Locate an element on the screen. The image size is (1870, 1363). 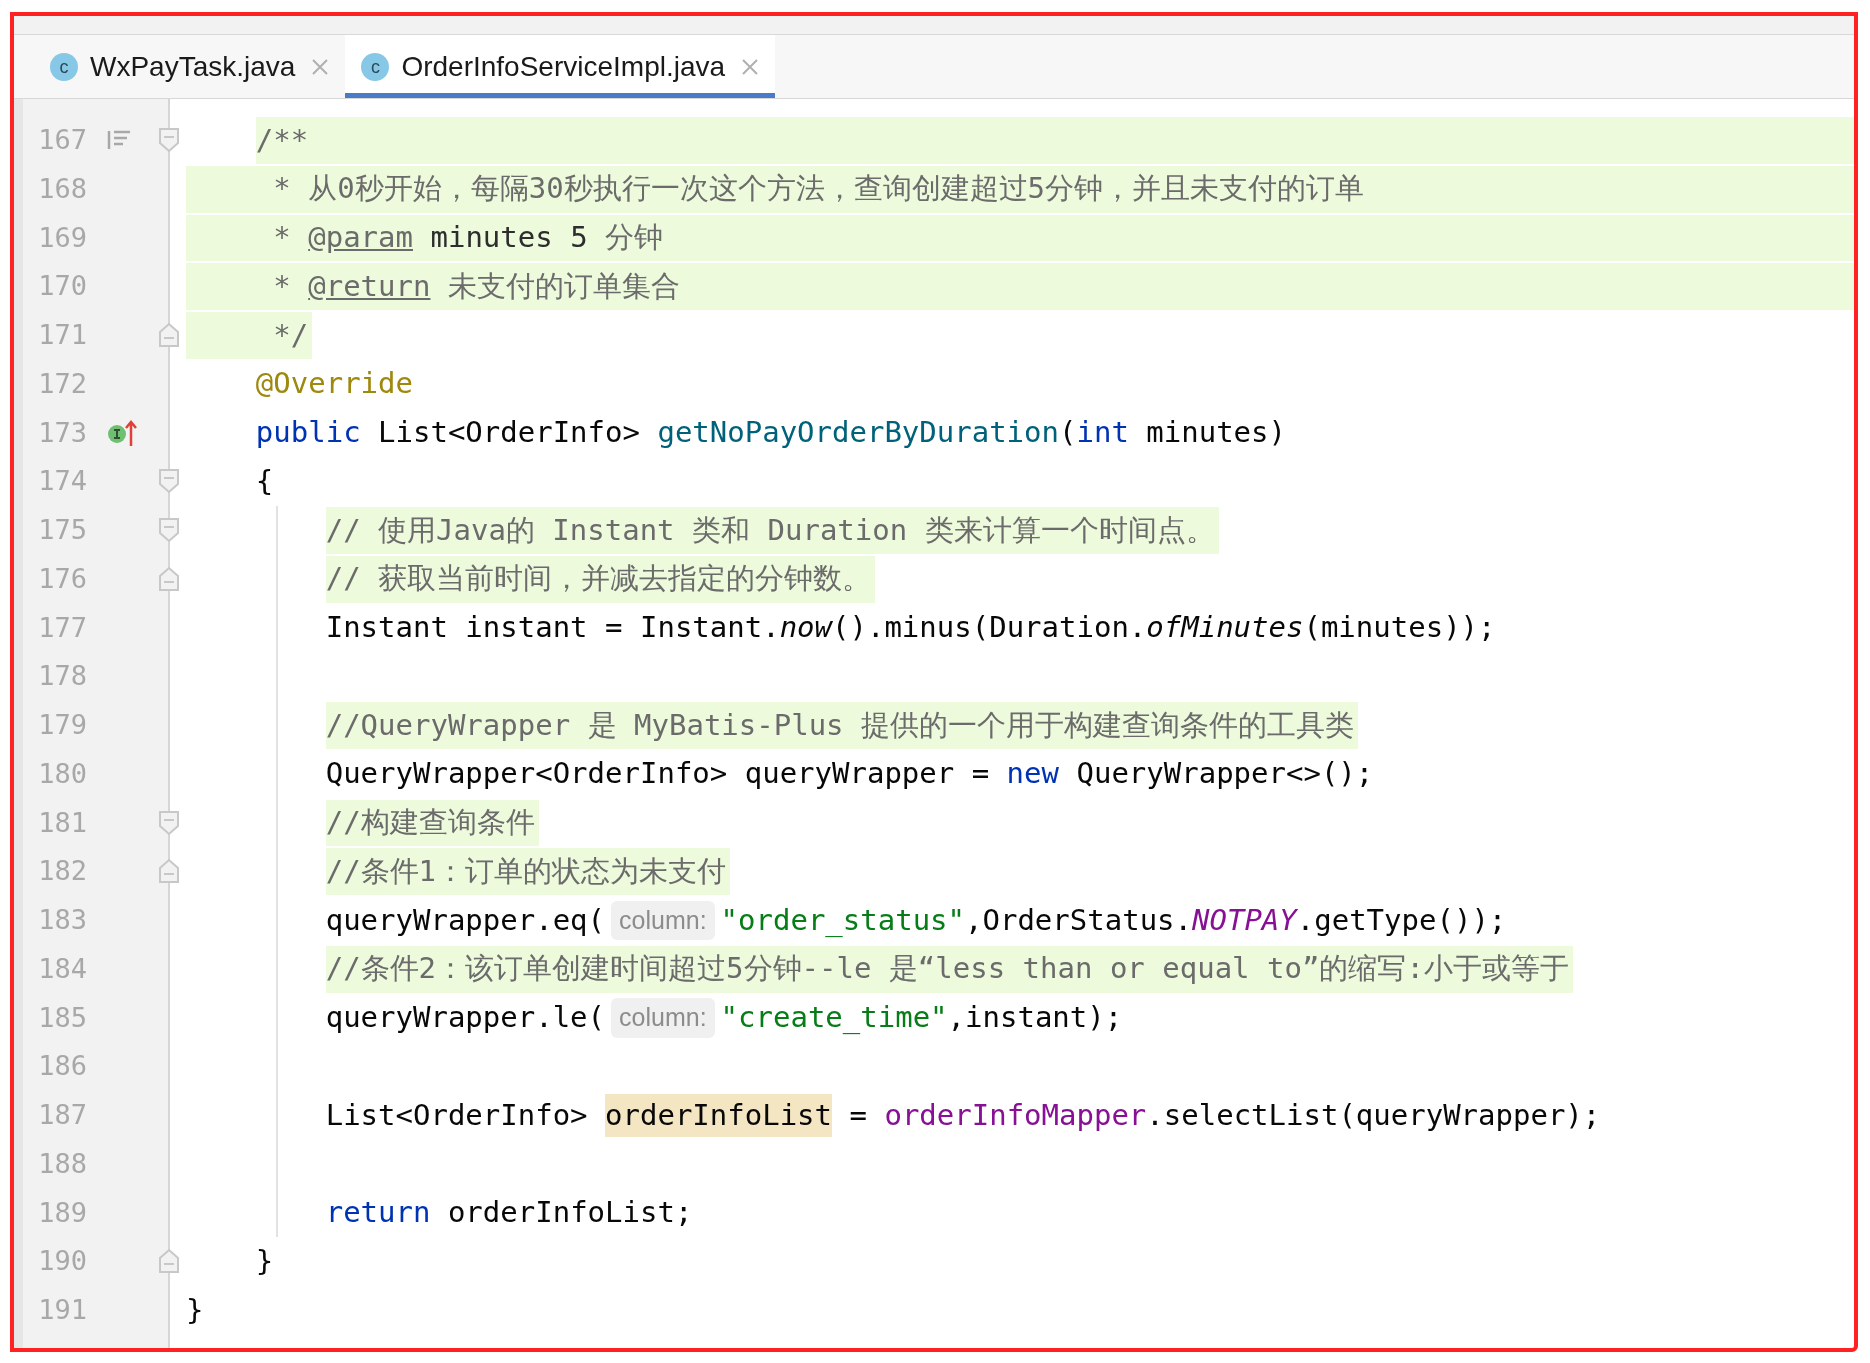
line-number: 191 is located at coordinates (62, 1310).